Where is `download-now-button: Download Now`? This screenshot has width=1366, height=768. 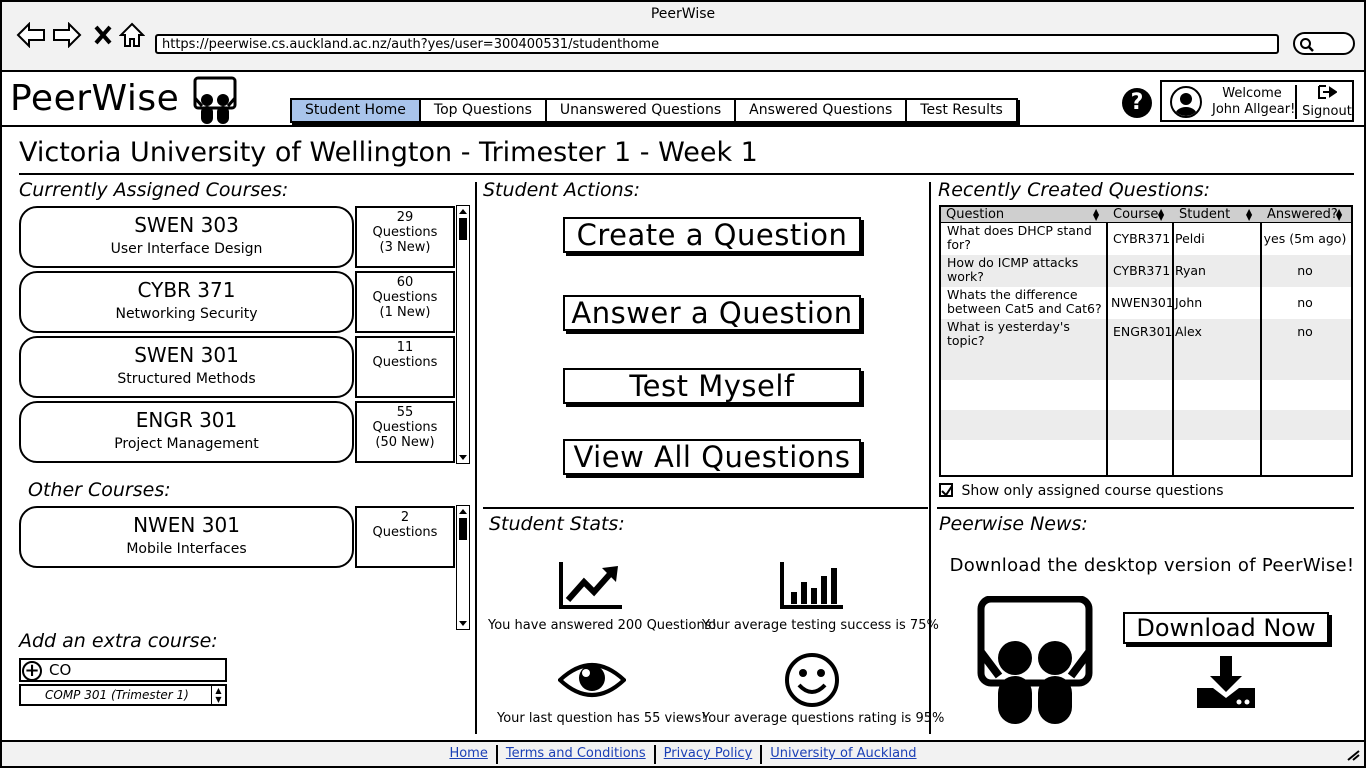
download-now-button: Download Now is located at coordinates (1226, 628).